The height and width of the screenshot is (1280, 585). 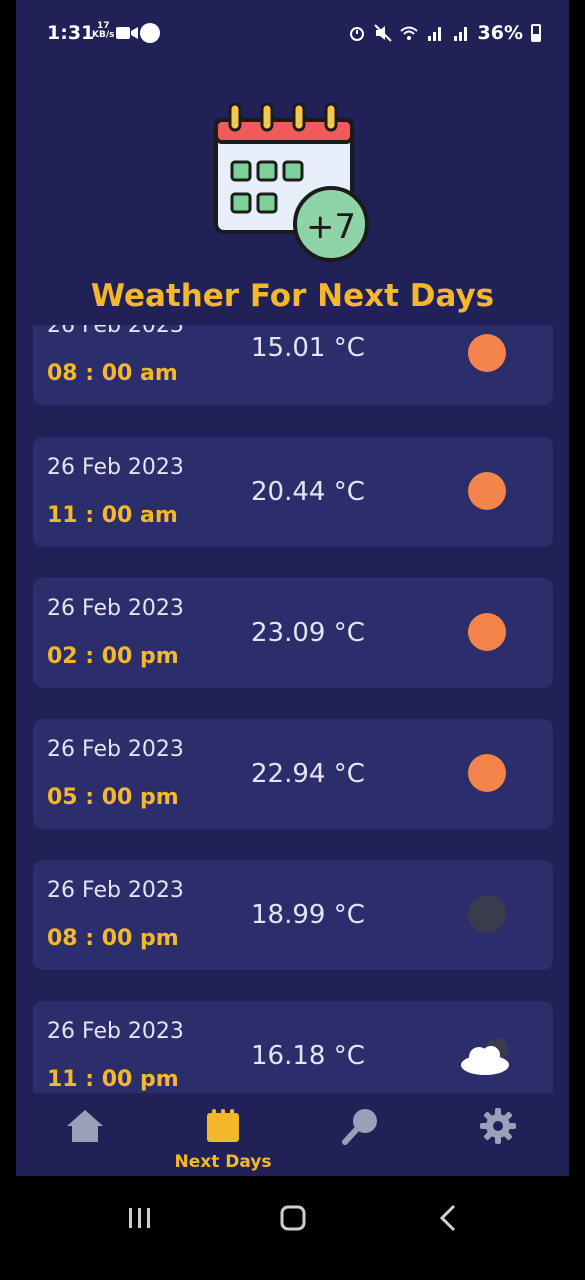 I want to click on forecast-card: 26 Feb 2023 11 : 00 pm 16.18 °C, so click(x=293, y=1047).